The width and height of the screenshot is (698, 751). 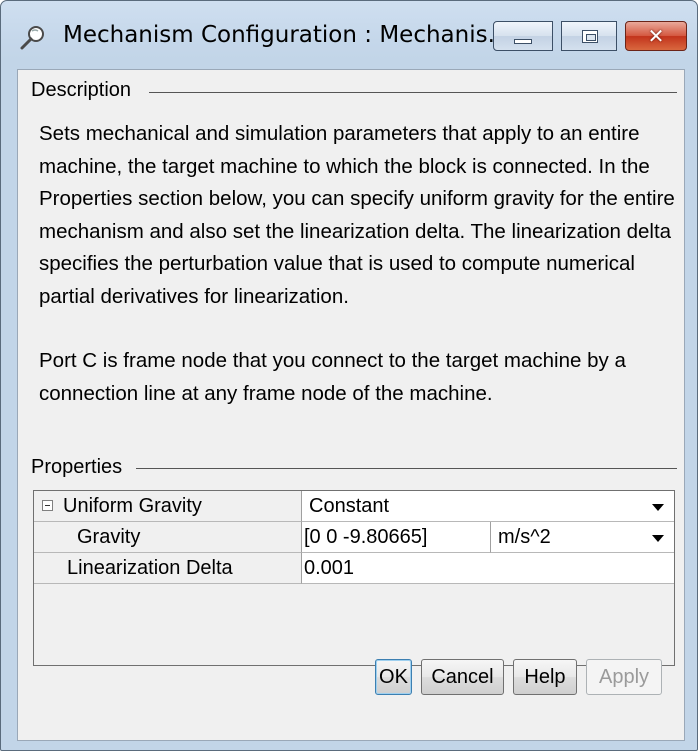 What do you see at coordinates (413, 92) in the screenshot?
I see `description-group-divider` at bounding box center [413, 92].